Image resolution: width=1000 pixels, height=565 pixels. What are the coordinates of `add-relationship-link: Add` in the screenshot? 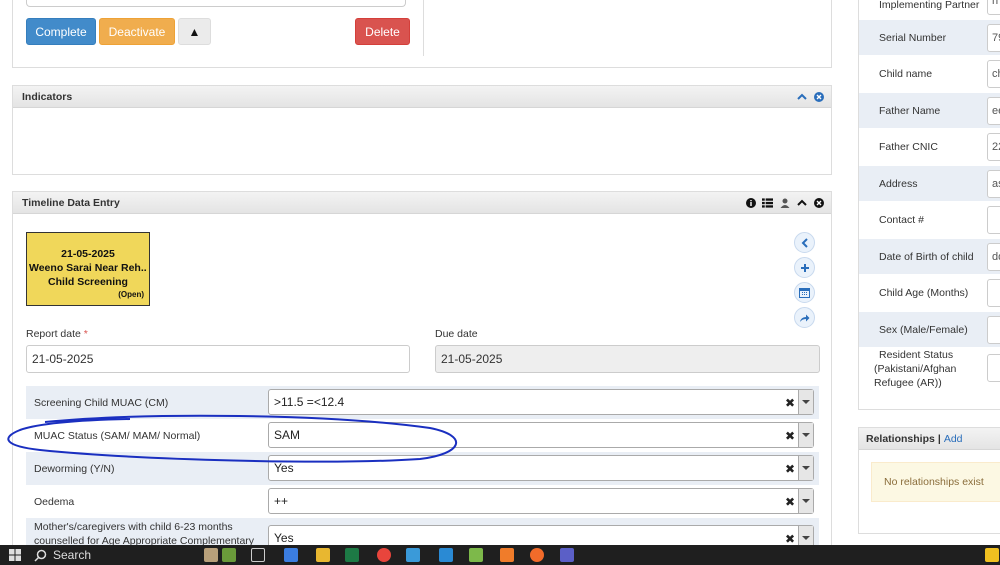 It's located at (953, 439).